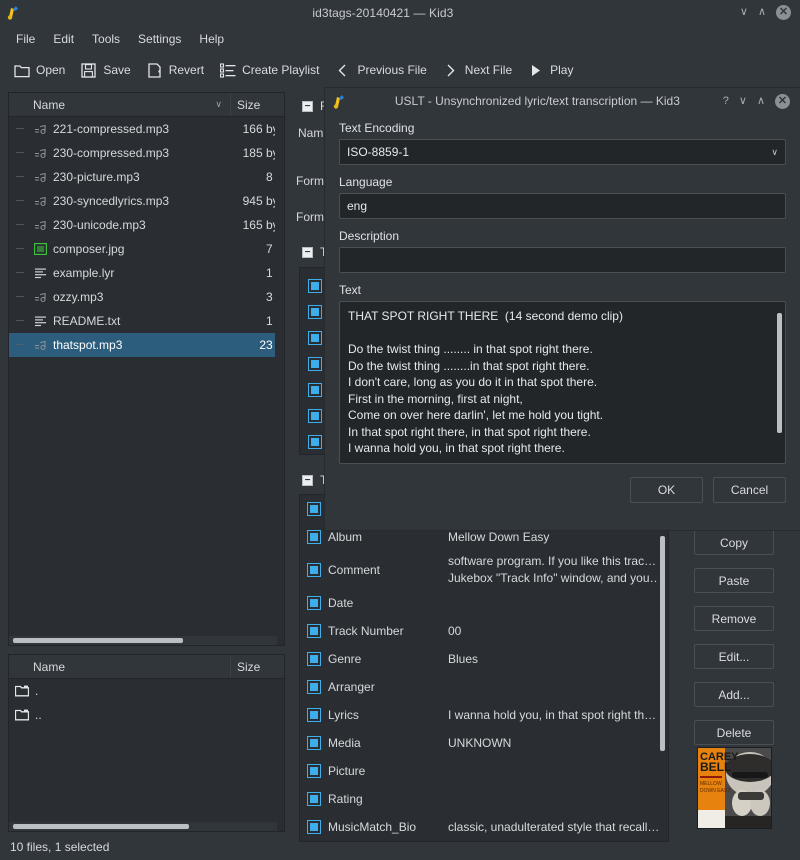 This screenshot has height=860, width=800. Describe the element at coordinates (146, 345) in the screenshot. I see `file-list-item: ─ thatspot.mp3 23 k` at that location.